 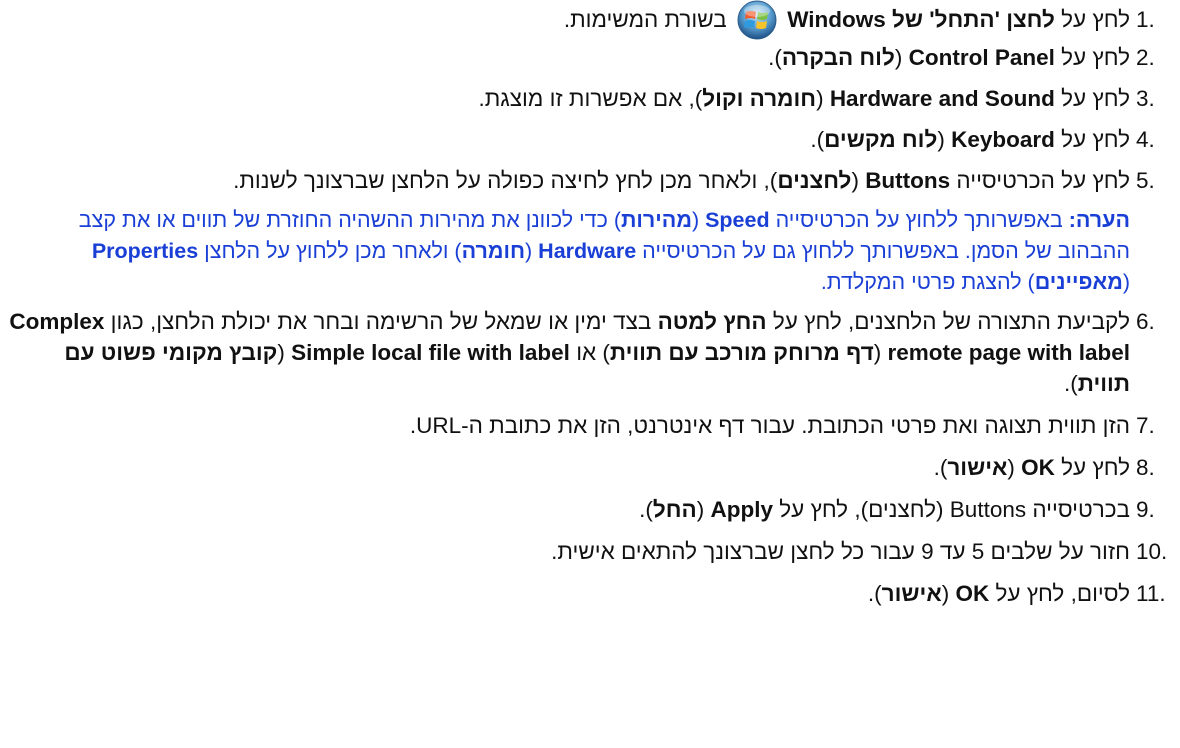 What do you see at coordinates (656, 220) in the screenshot?
I see `speed-tab-hebrew-label: מהירות` at bounding box center [656, 220].